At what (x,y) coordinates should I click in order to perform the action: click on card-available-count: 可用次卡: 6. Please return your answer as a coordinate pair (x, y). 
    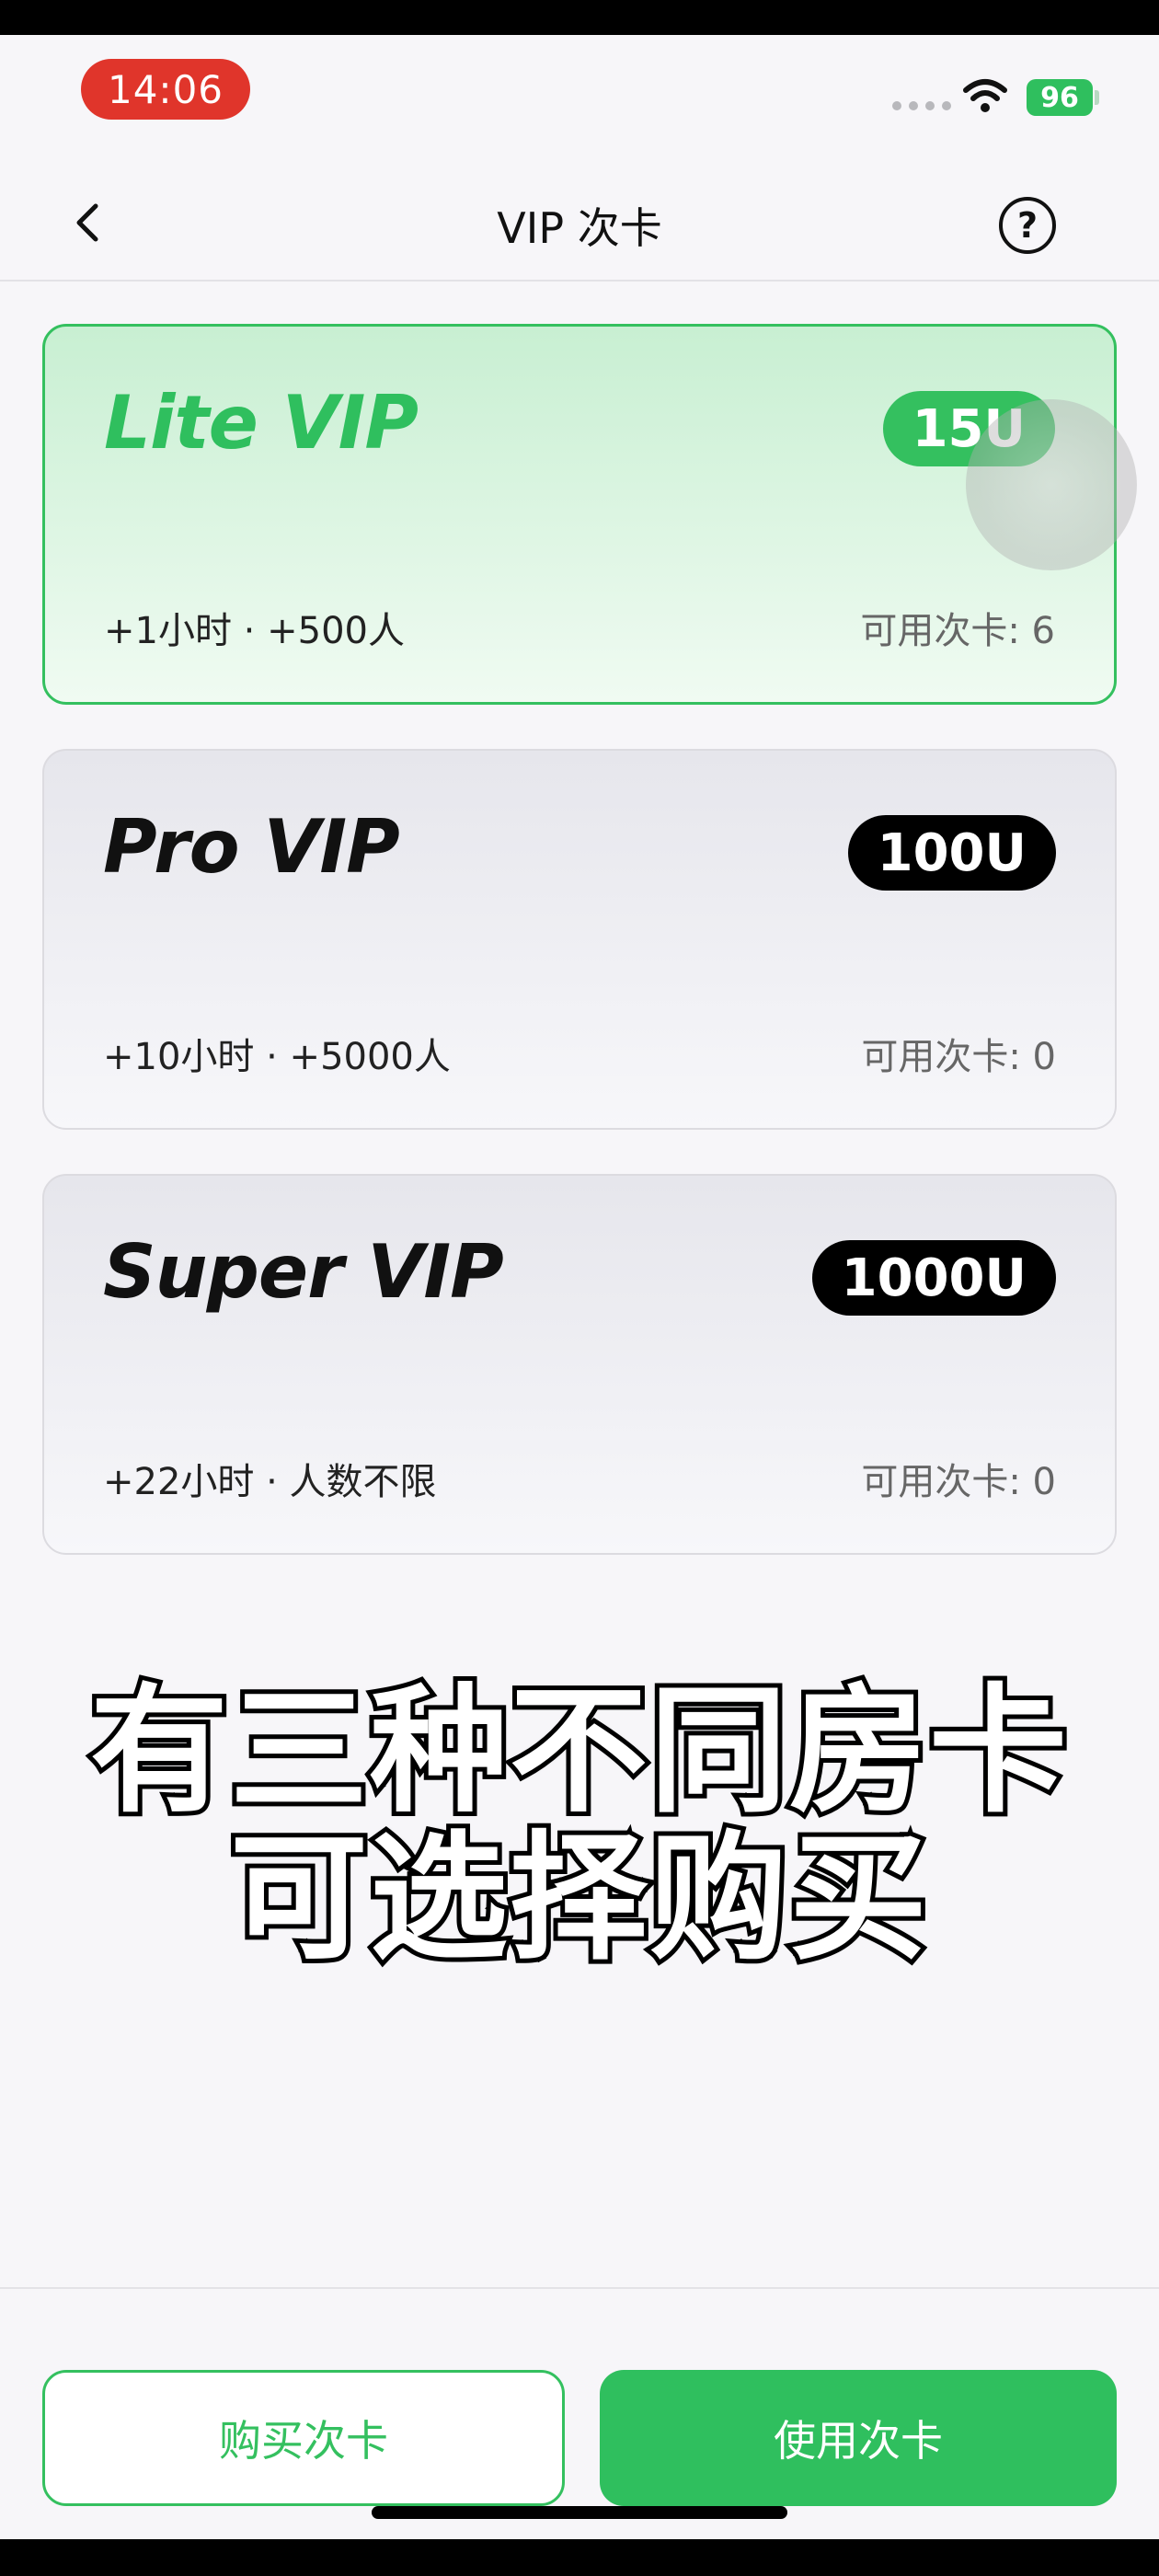
    Looking at the image, I should click on (957, 631).